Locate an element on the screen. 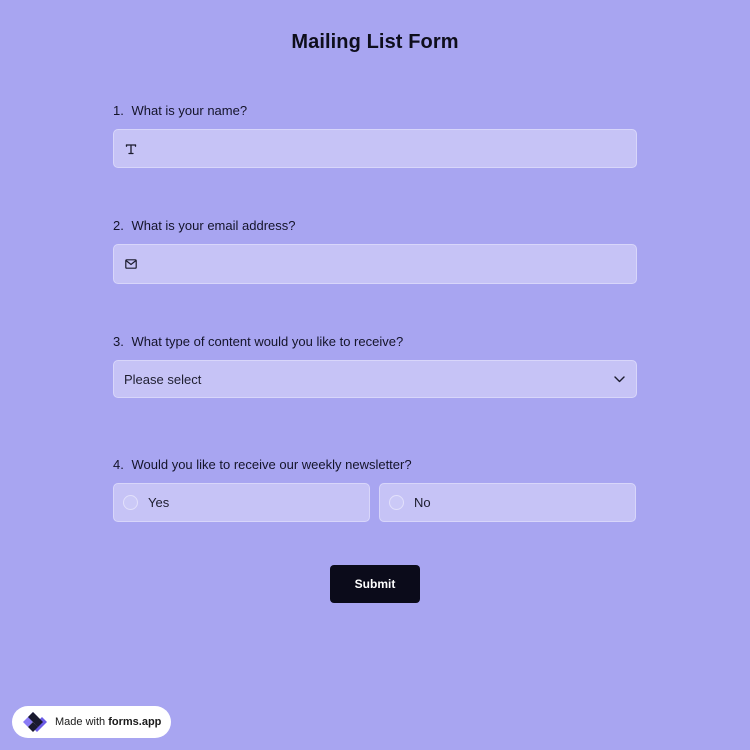 This screenshot has width=750, height=750. text-icon is located at coordinates (131, 149).